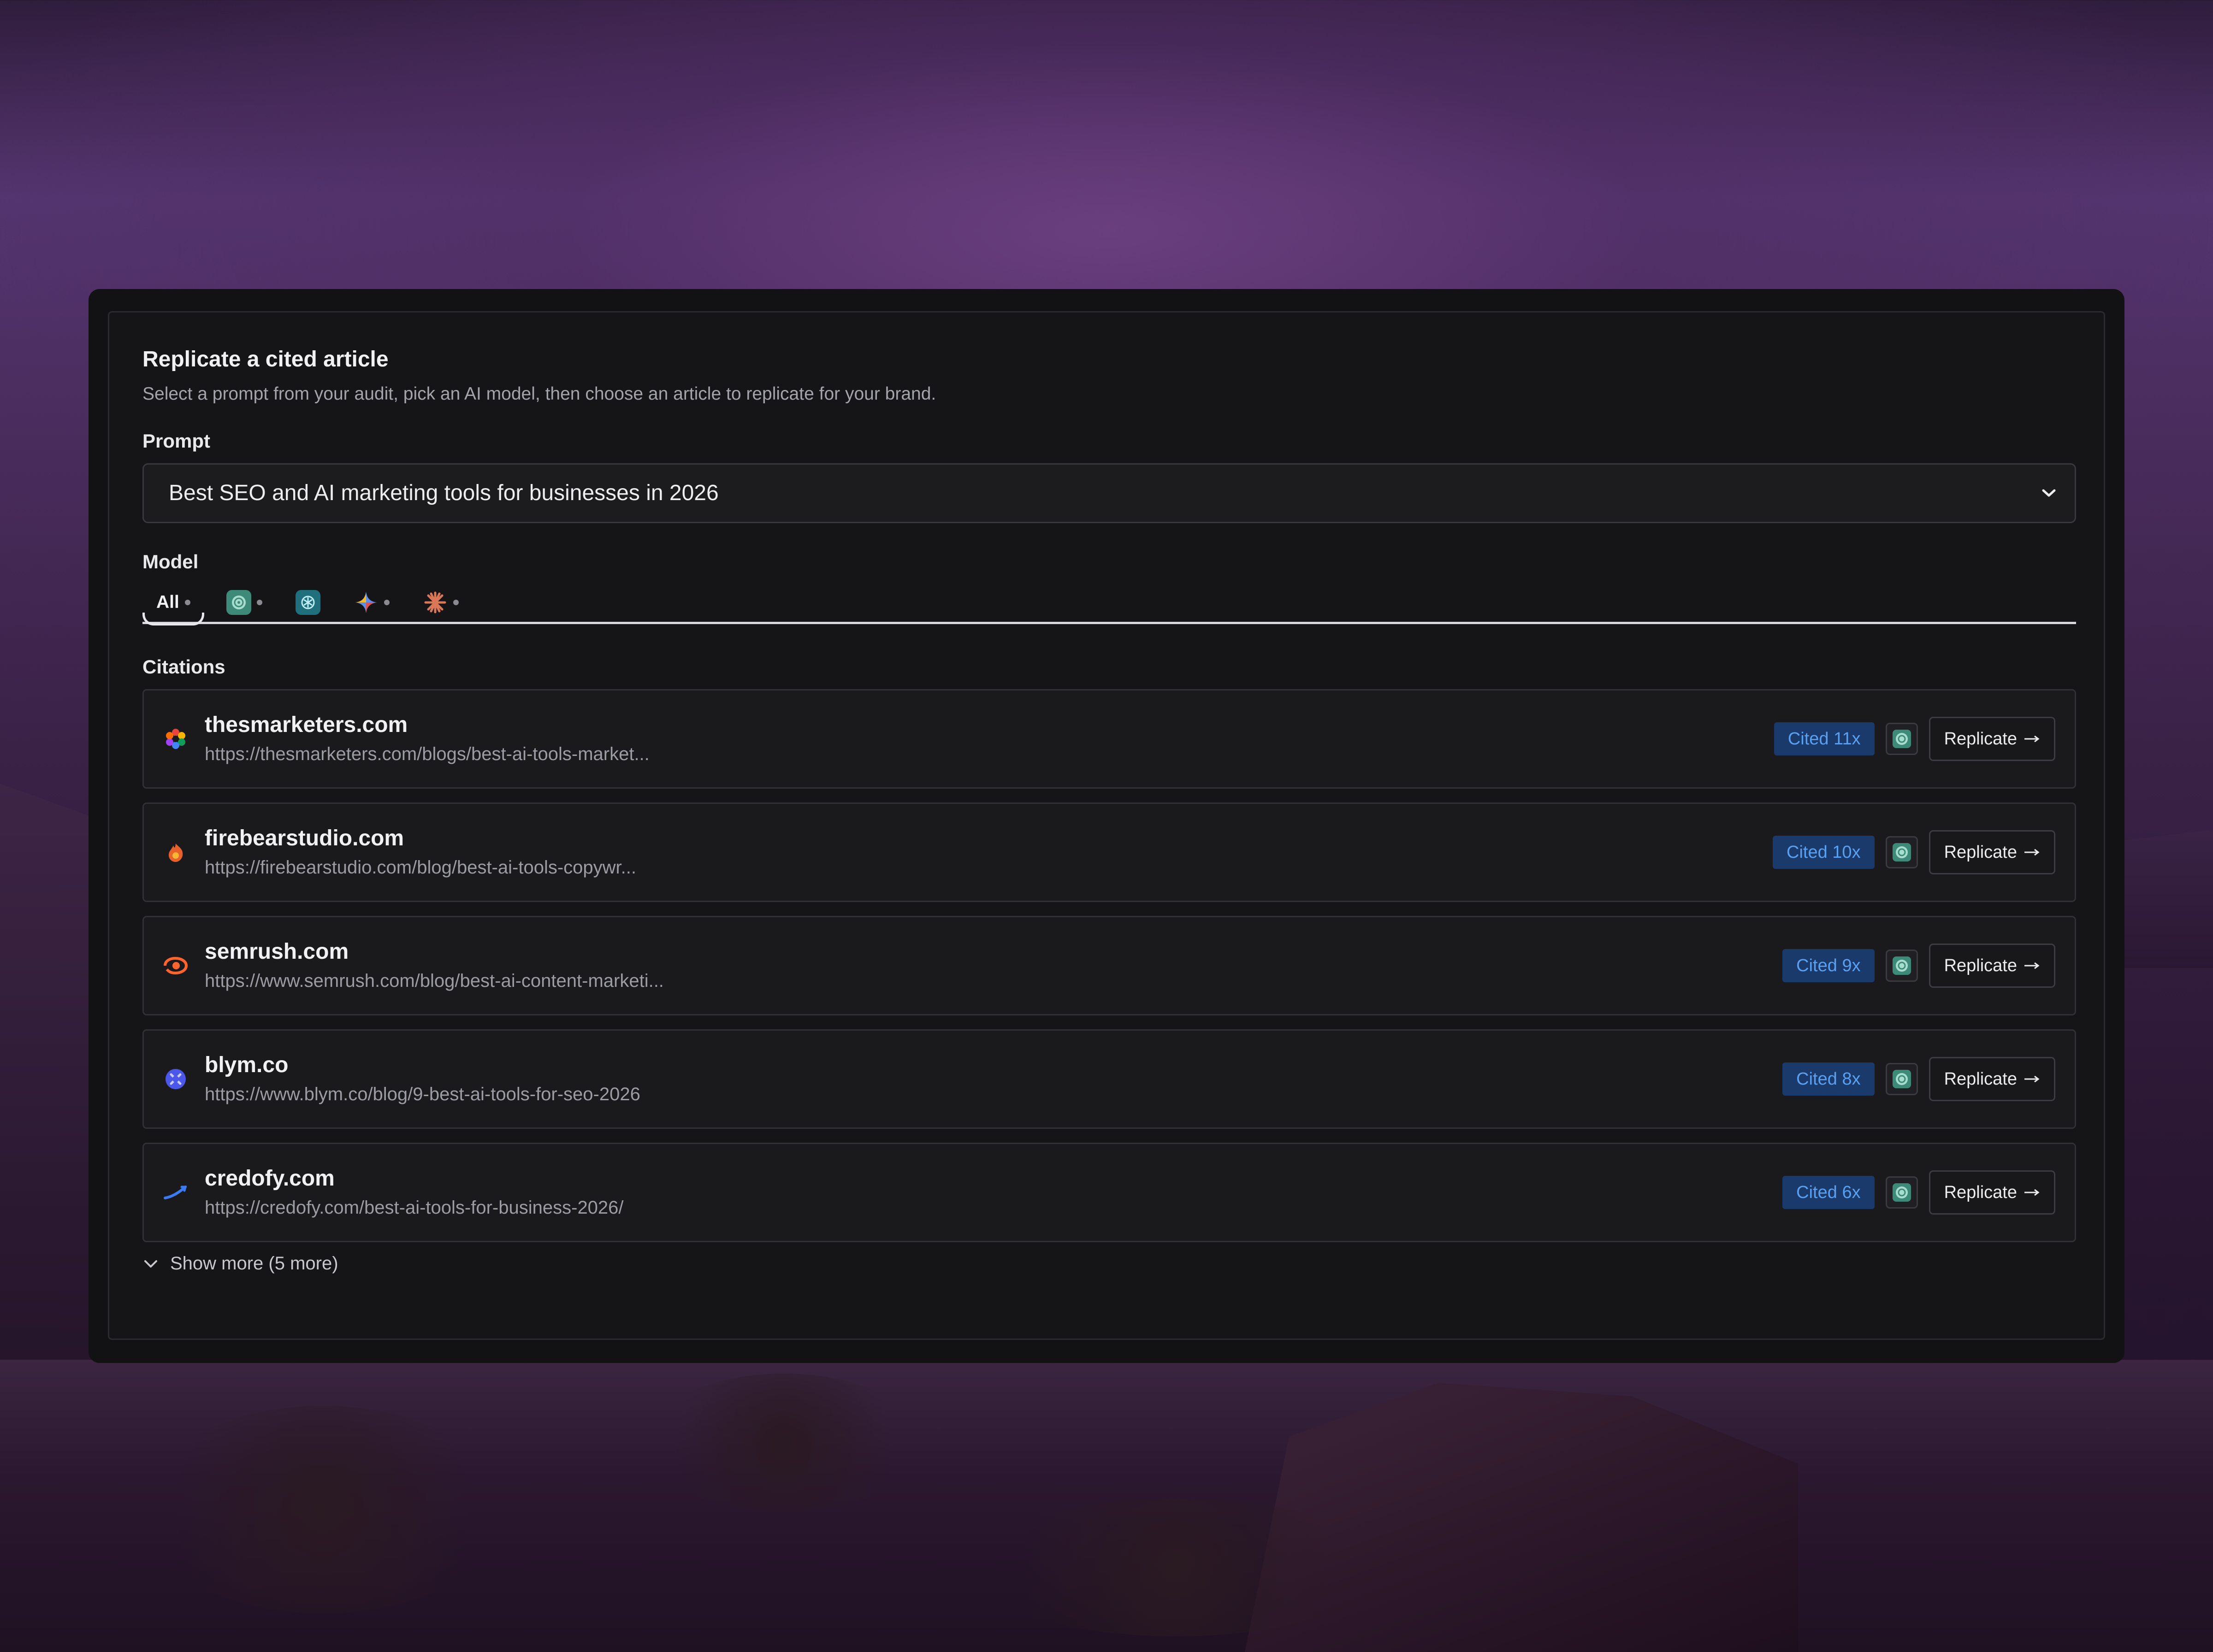 The width and height of the screenshot is (2213, 1652). I want to click on model-tab-all-label: All, so click(167, 602).